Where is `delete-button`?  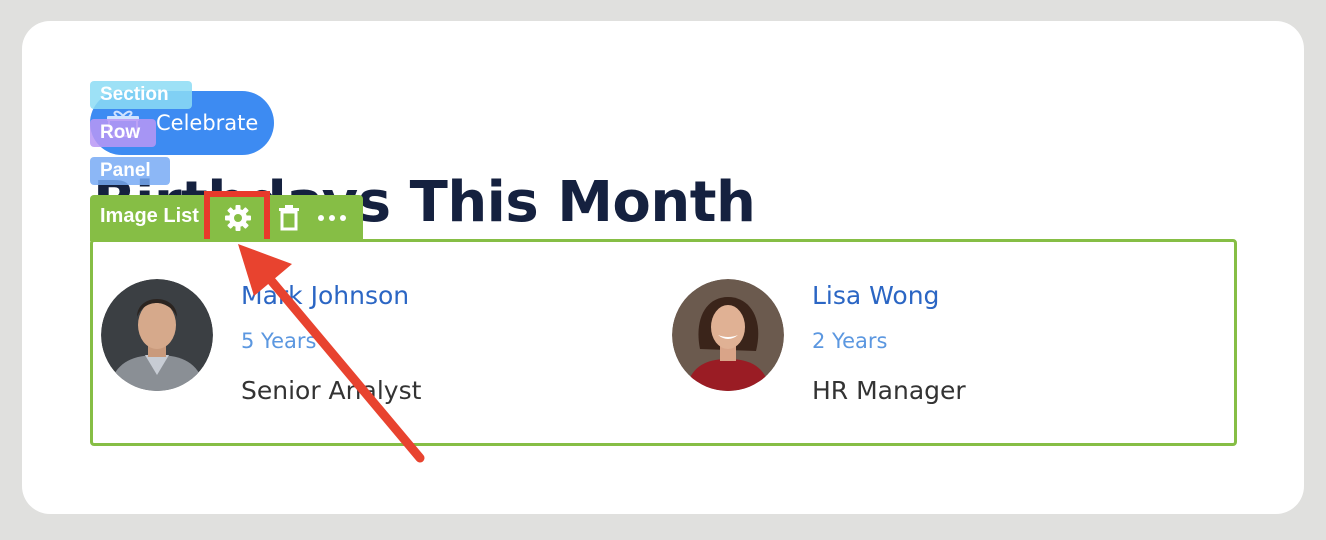
delete-button is located at coordinates (289, 218).